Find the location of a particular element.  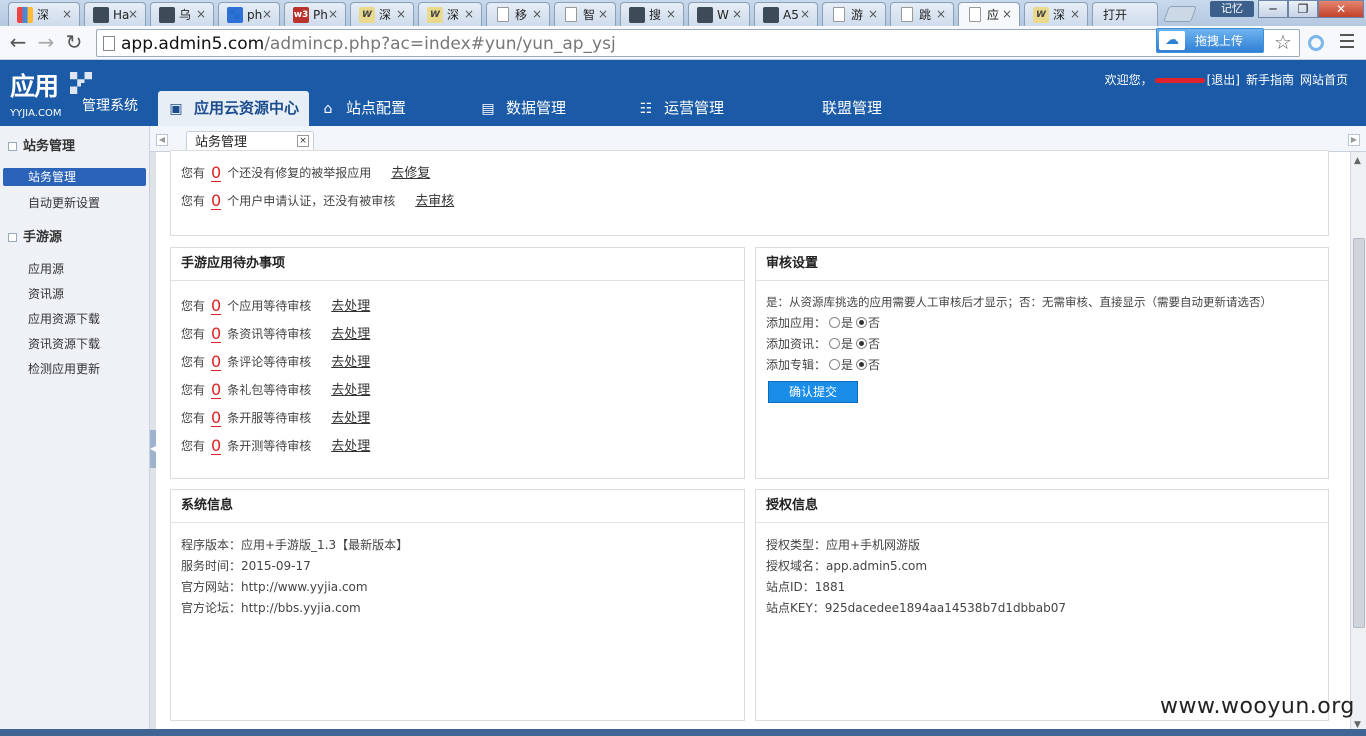

system-title: 管理系统 is located at coordinates (110, 106).